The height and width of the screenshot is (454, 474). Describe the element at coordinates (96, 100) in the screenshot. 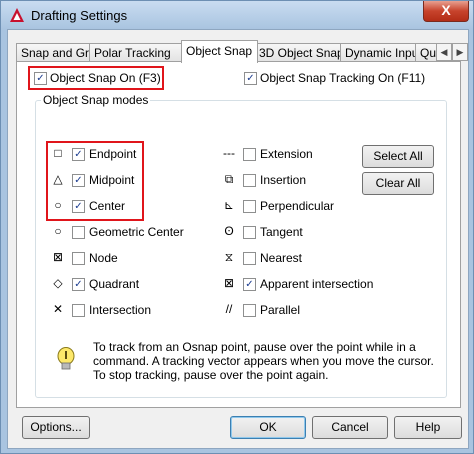

I see `object-snap-modes-title: Object Snap modes` at that location.